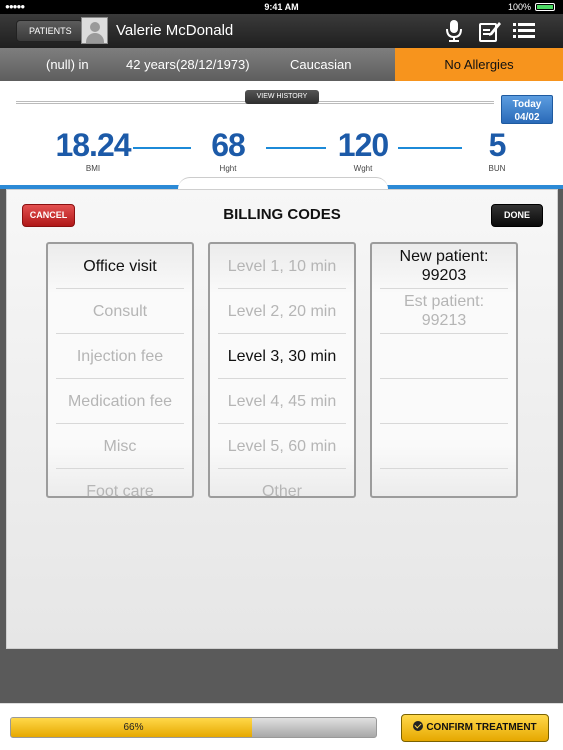 The image size is (563, 750). I want to click on picker-option: Level 4, 45 min, so click(282, 401).